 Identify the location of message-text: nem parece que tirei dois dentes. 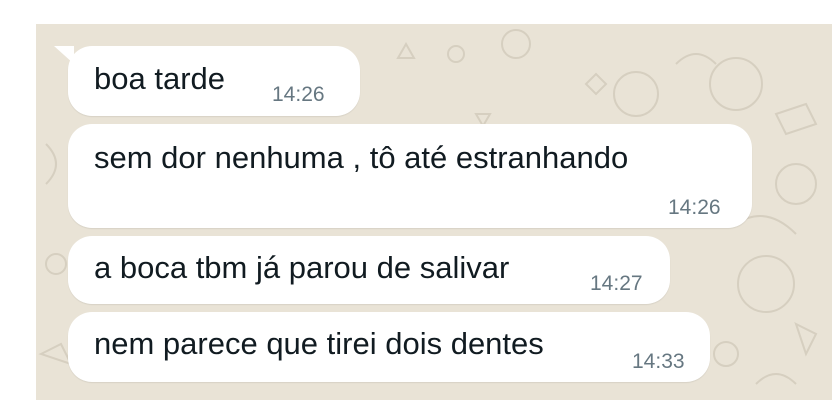
(319, 343).